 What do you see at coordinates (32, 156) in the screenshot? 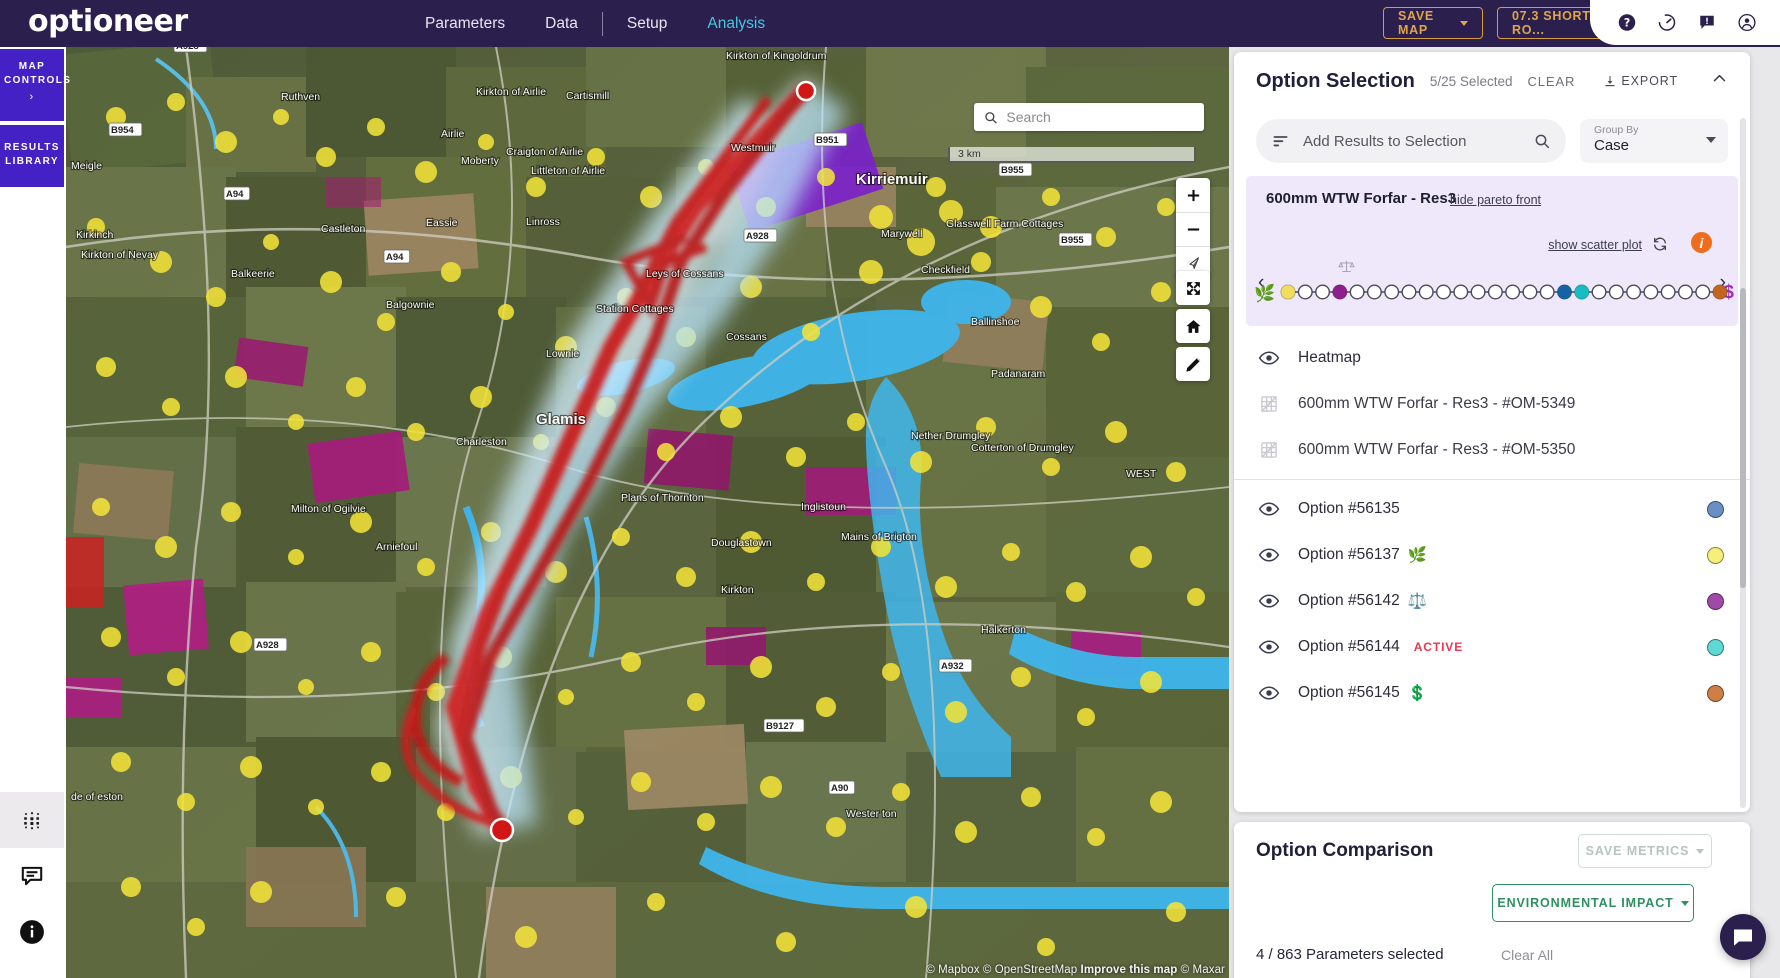
I see `rail-item-results-library: RESULTS LIBRARY` at bounding box center [32, 156].